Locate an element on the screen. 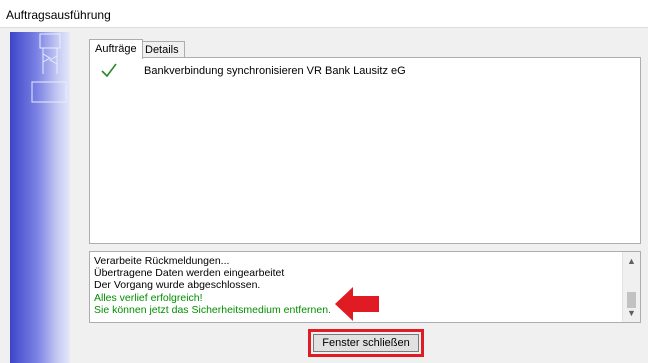  scroll-up-icon: ▲ is located at coordinates (631, 261).